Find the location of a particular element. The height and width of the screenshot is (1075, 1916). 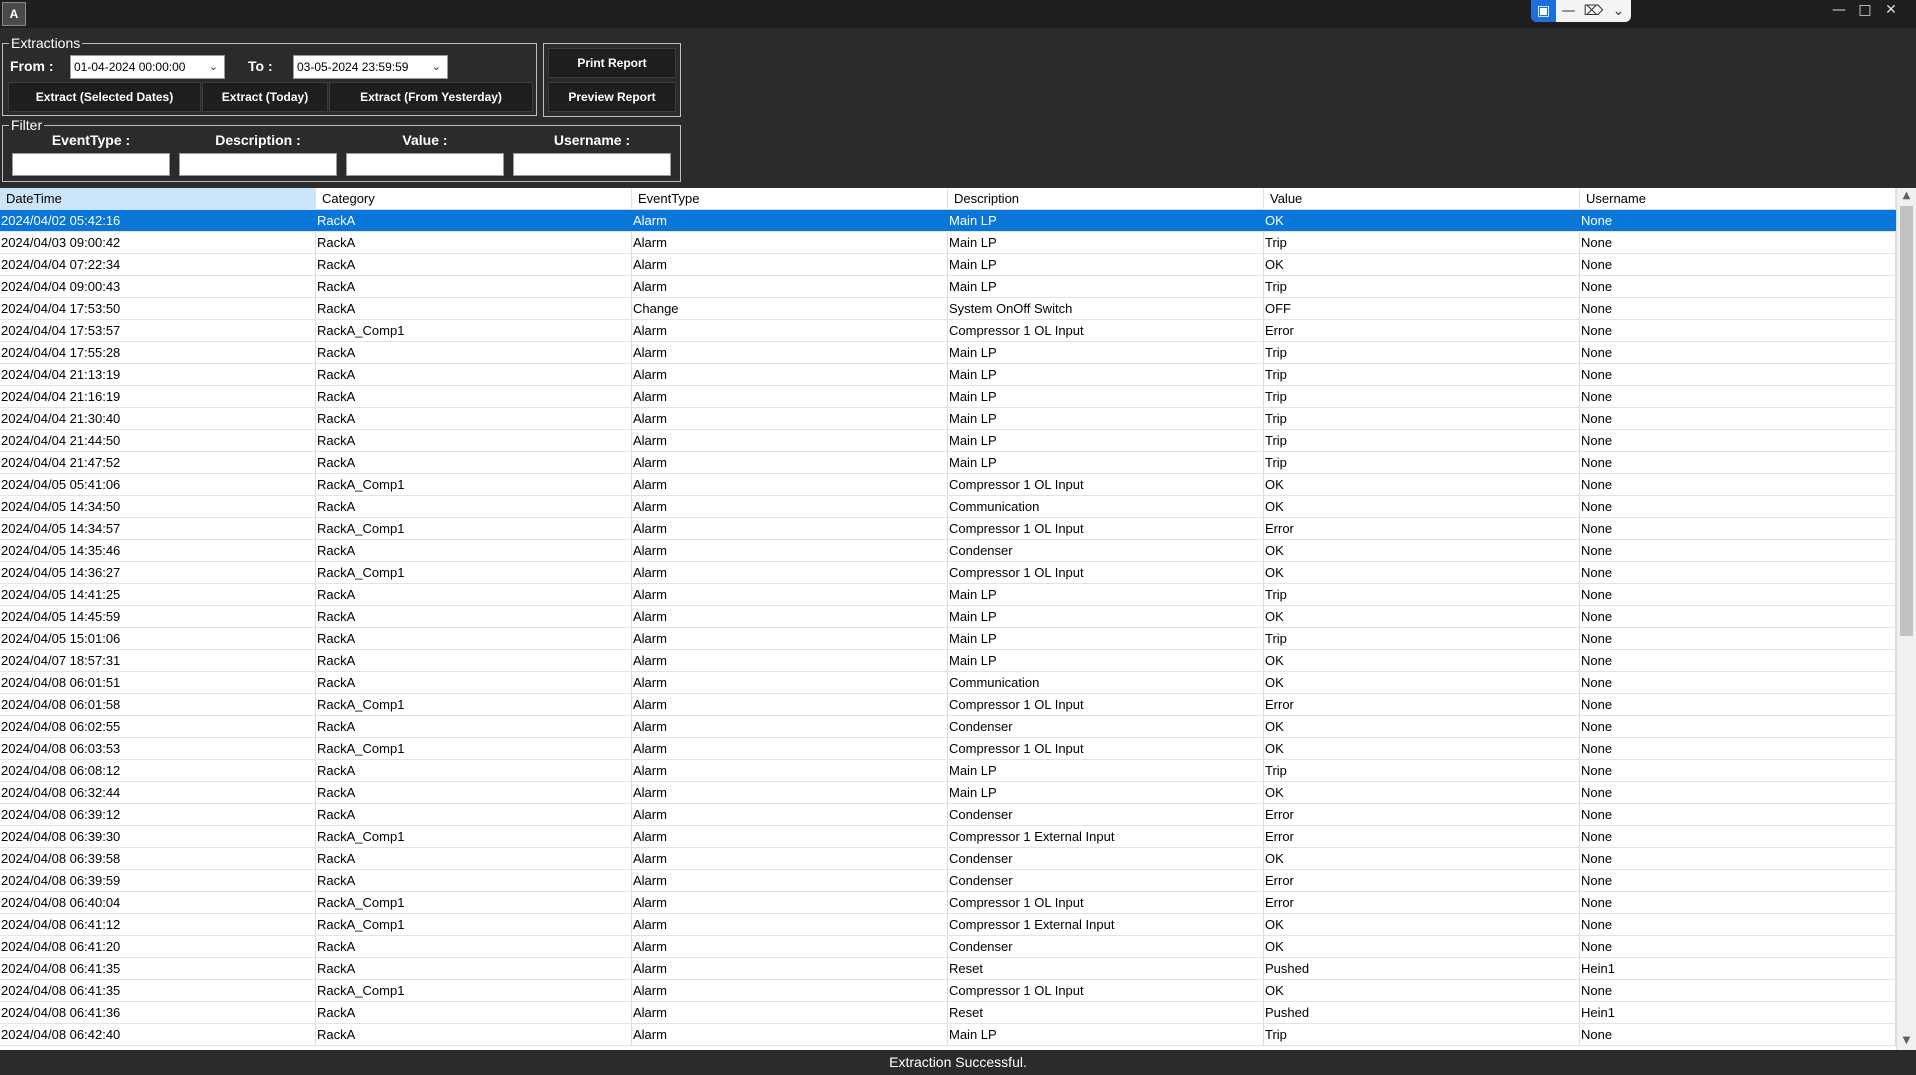

extract-today-button: Extract (Today) is located at coordinates (265, 97).